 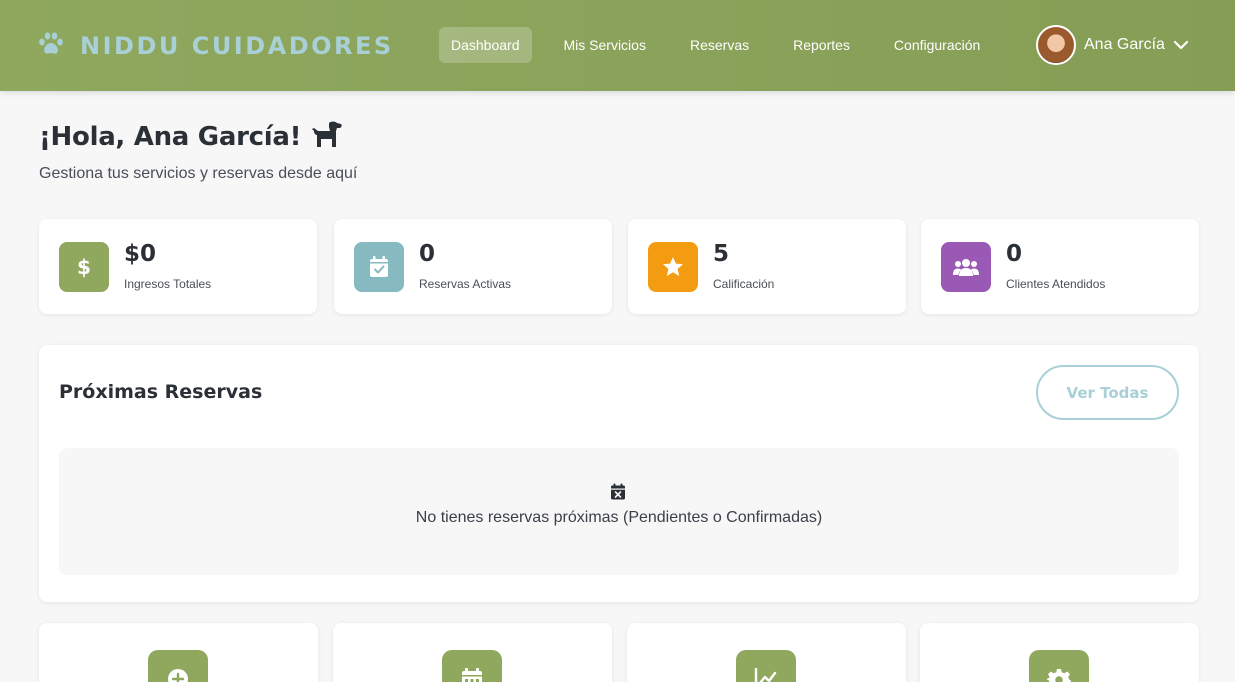 I want to click on user-menu: Ana García, so click(x=1112, y=45).